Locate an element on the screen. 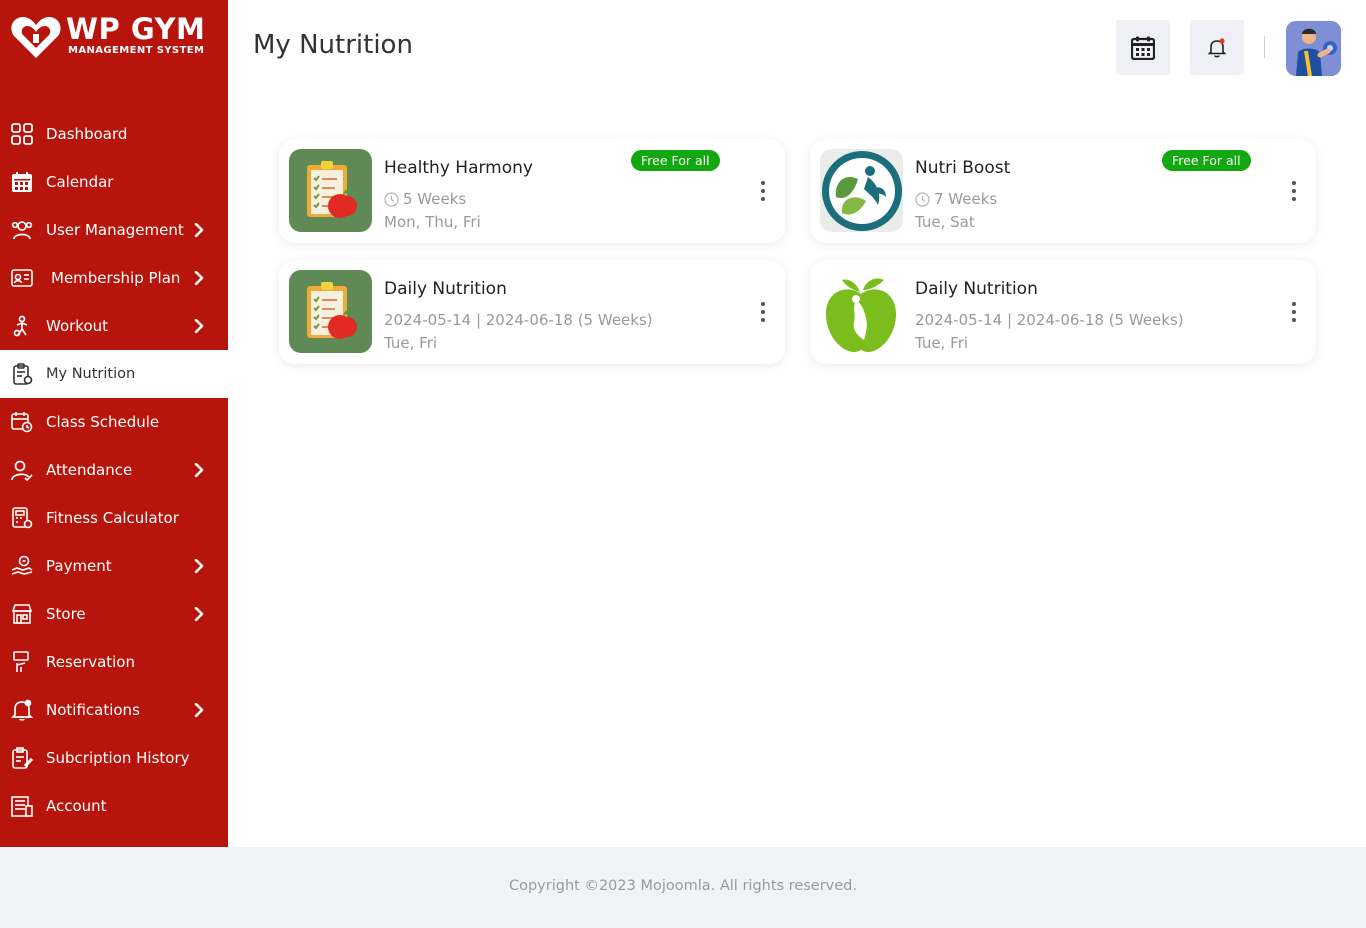 The width and height of the screenshot is (1366, 928). sidebar-item-label: Fitness Calculator is located at coordinates (112, 518).